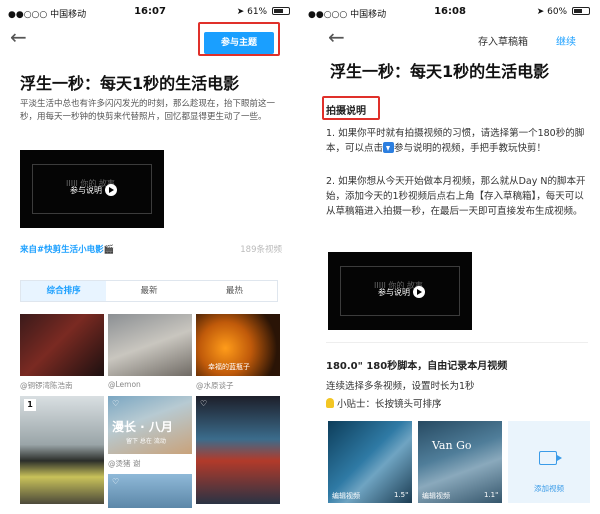  I want to click on clip-thumb-1: 编辑视频 1.5", so click(370, 462).